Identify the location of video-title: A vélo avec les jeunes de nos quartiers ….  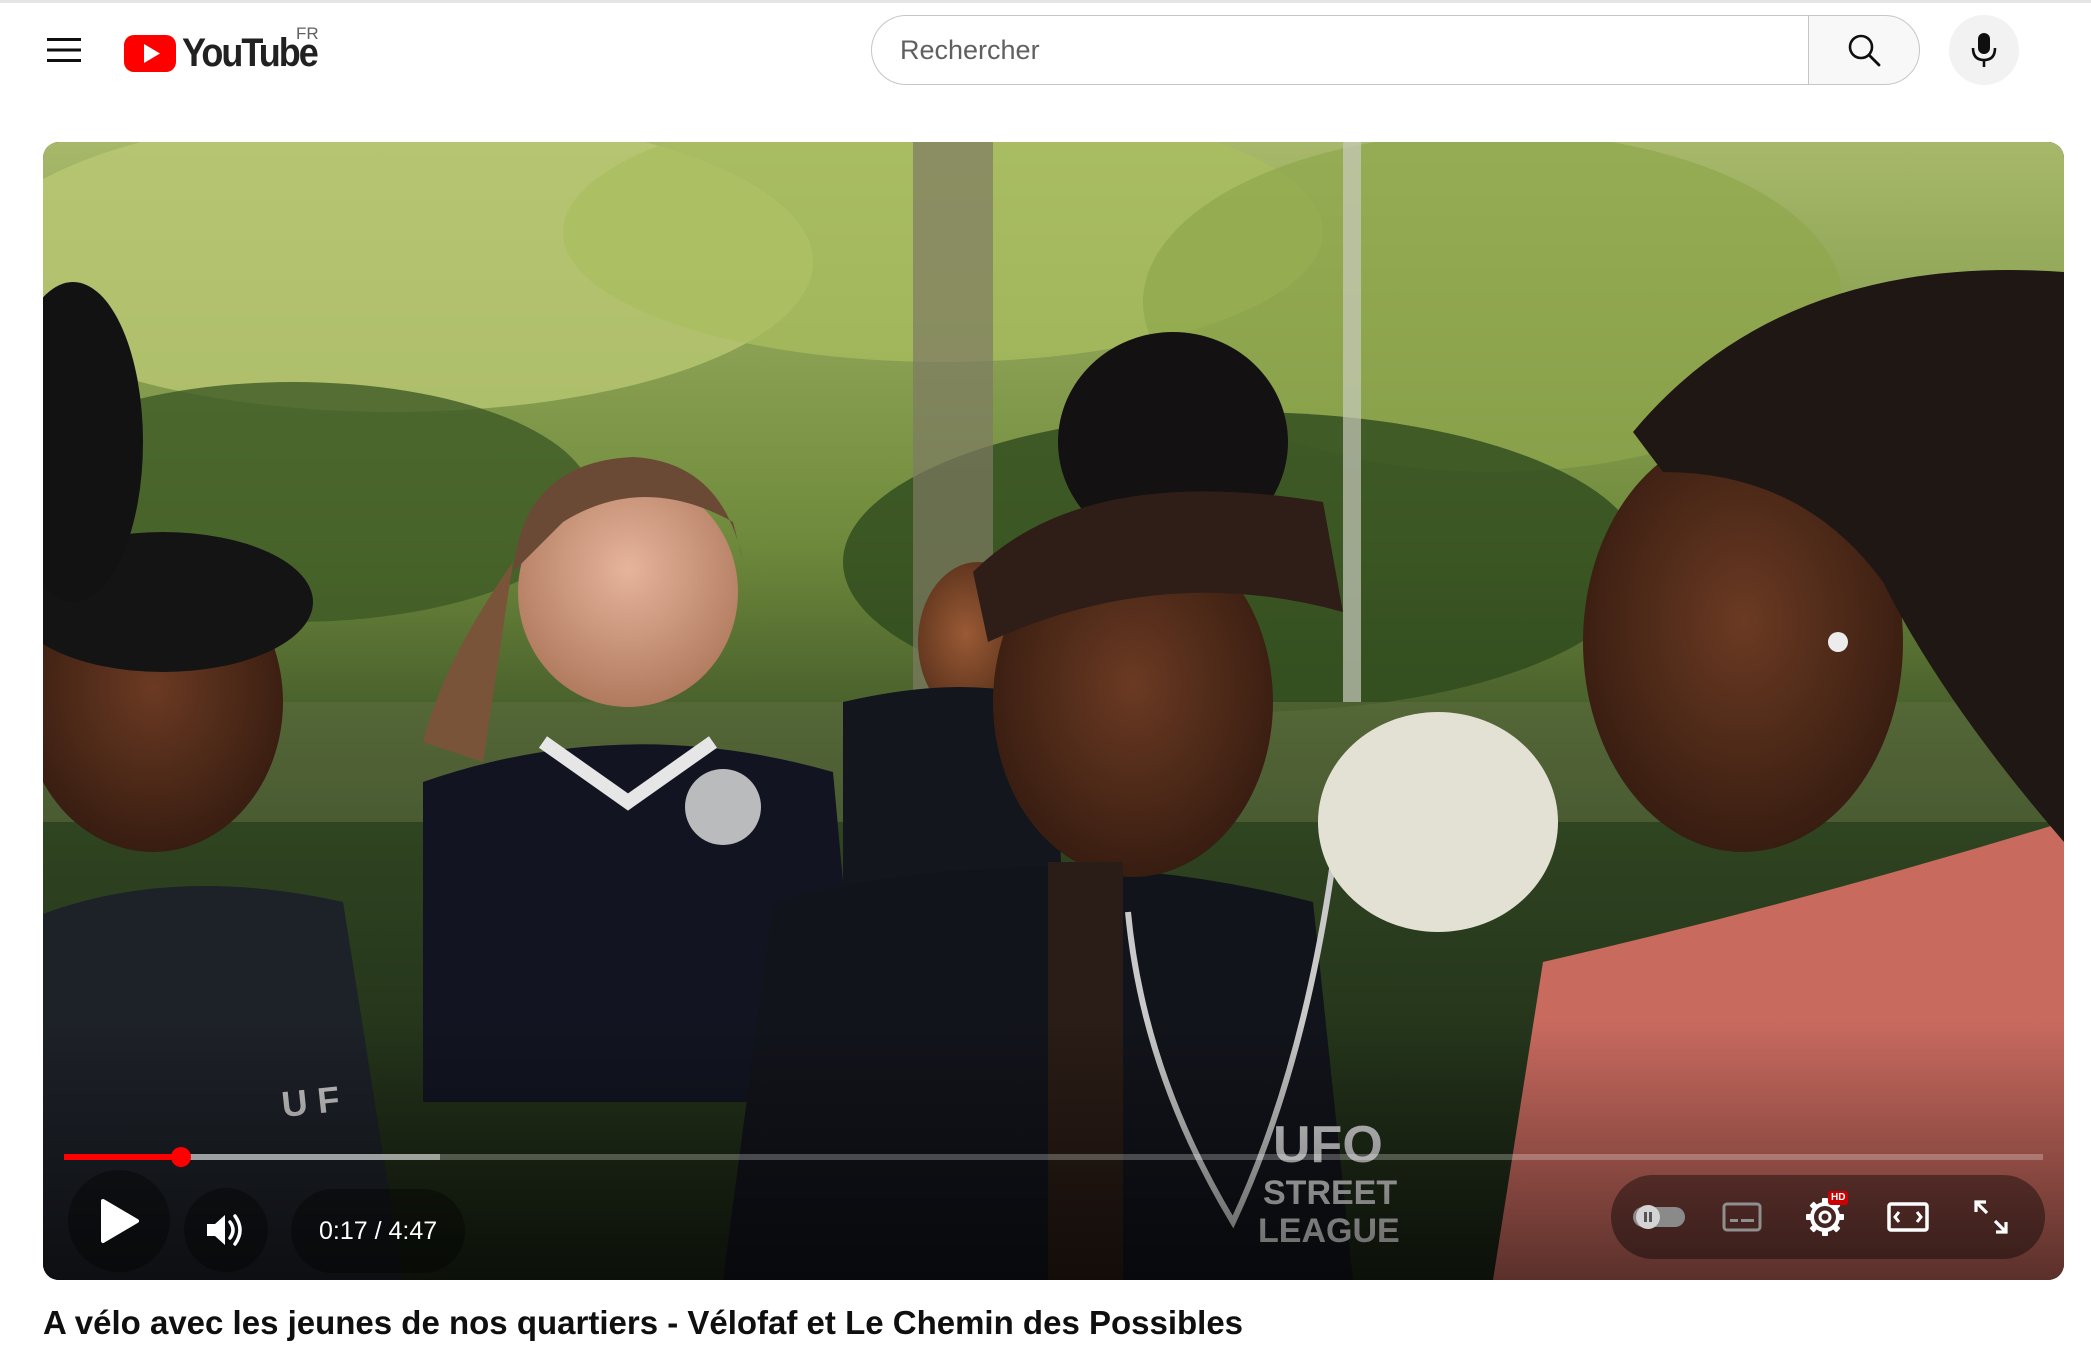
(643, 1322).